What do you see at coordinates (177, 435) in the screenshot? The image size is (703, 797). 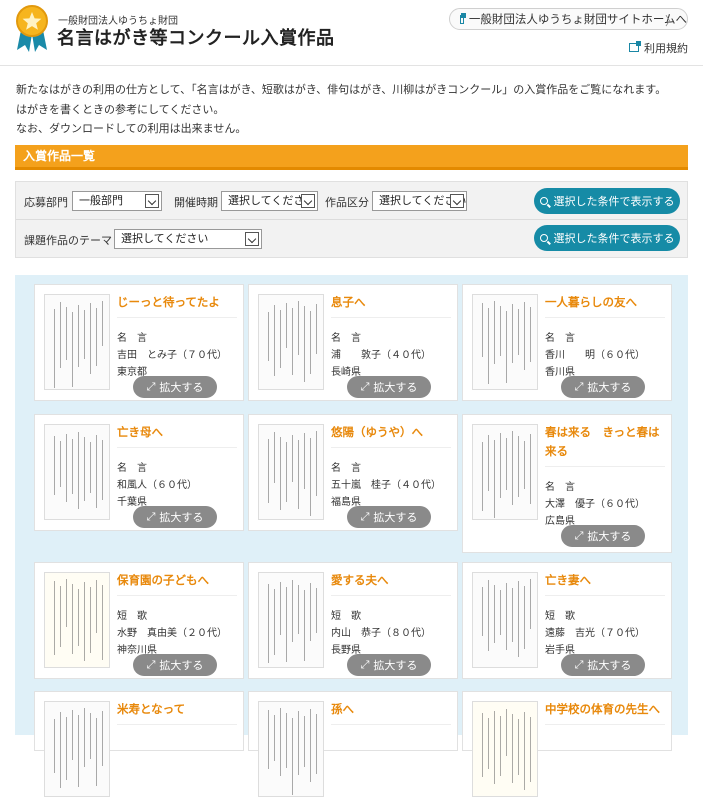 I see `card-title: 亡き母へ` at bounding box center [177, 435].